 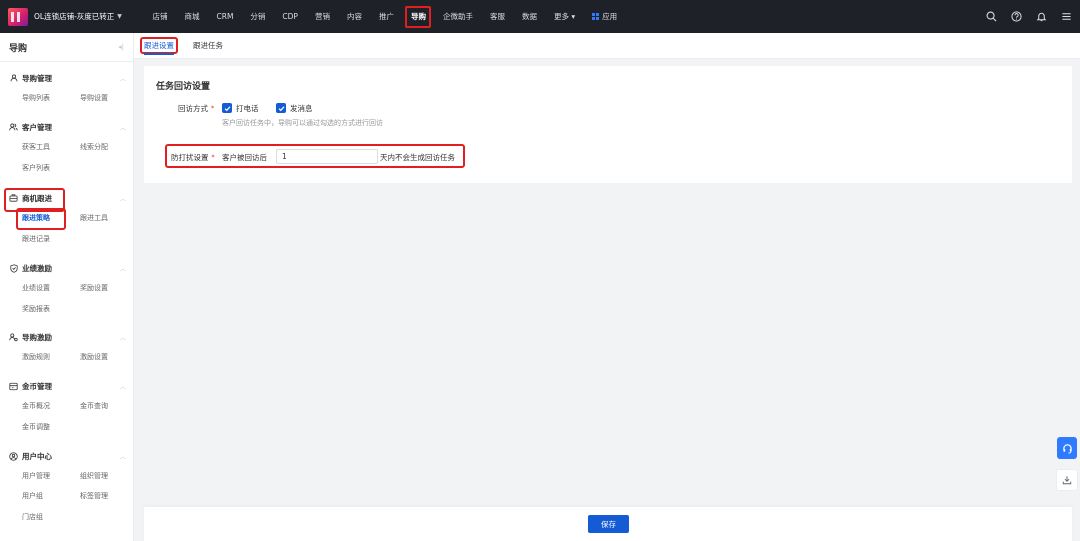 What do you see at coordinates (36, 98) in the screenshot?
I see `sidebar-item-guide-list: 导购列表` at bounding box center [36, 98].